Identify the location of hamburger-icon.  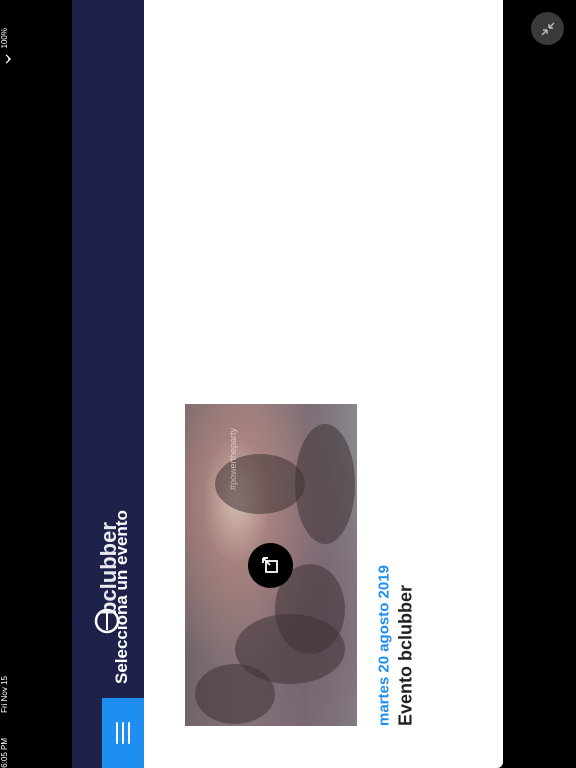
(123, 733).